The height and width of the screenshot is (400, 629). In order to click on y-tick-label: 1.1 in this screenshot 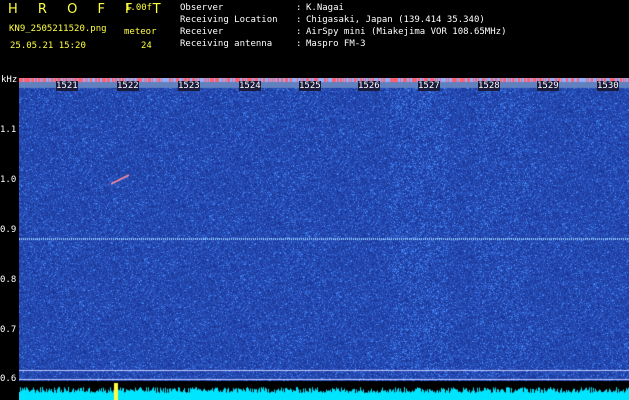, I will do `click(8, 130)`.